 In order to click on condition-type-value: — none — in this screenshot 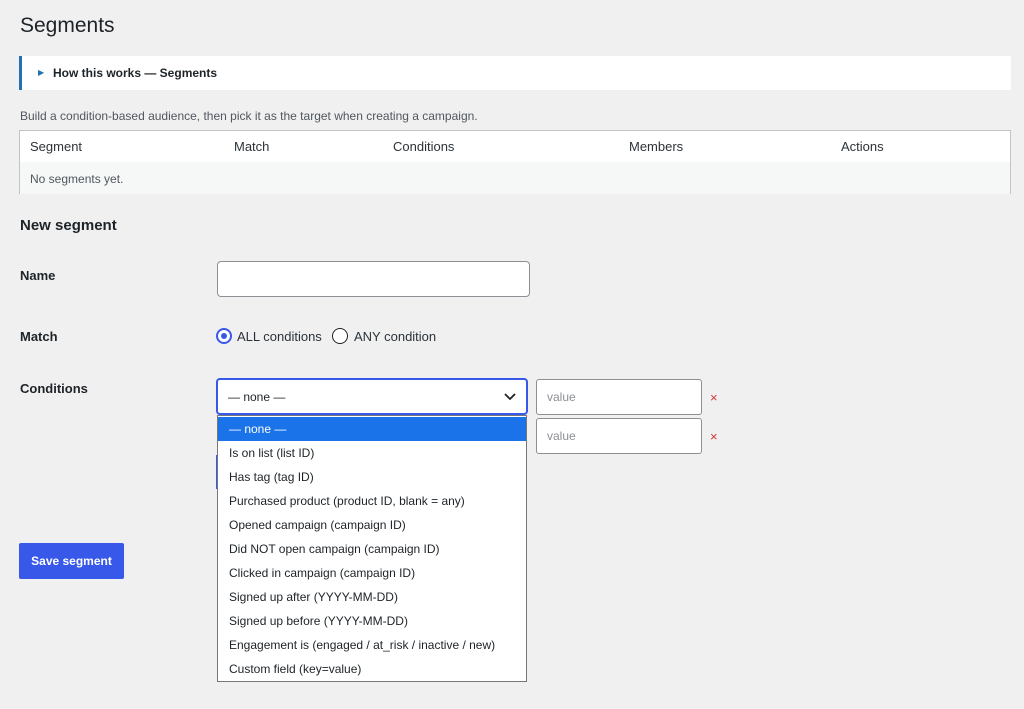, I will do `click(257, 397)`.